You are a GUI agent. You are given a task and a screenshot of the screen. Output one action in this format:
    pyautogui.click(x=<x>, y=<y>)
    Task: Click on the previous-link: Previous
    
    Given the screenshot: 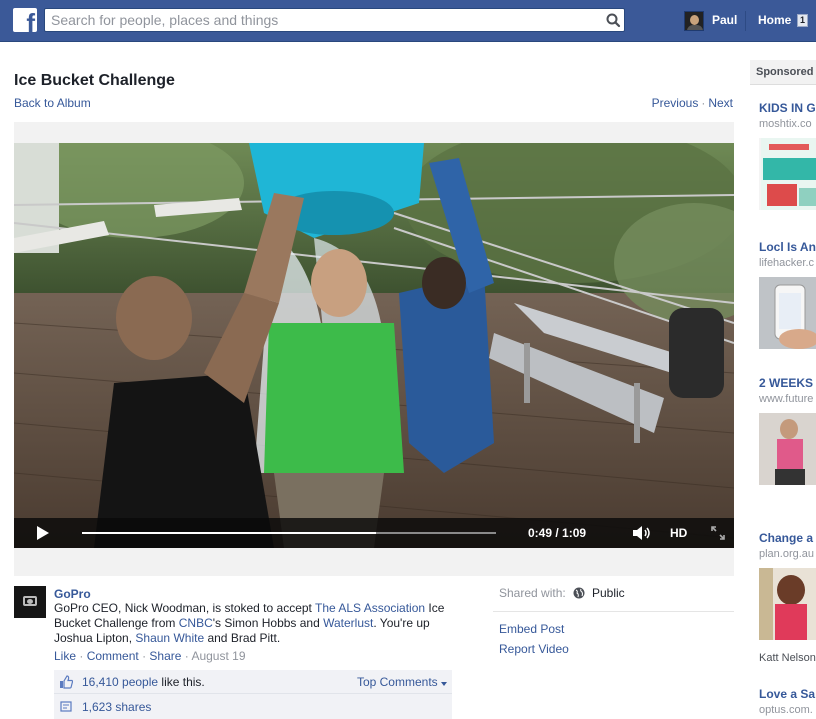 What is the action you would take?
    pyautogui.click(x=675, y=103)
    